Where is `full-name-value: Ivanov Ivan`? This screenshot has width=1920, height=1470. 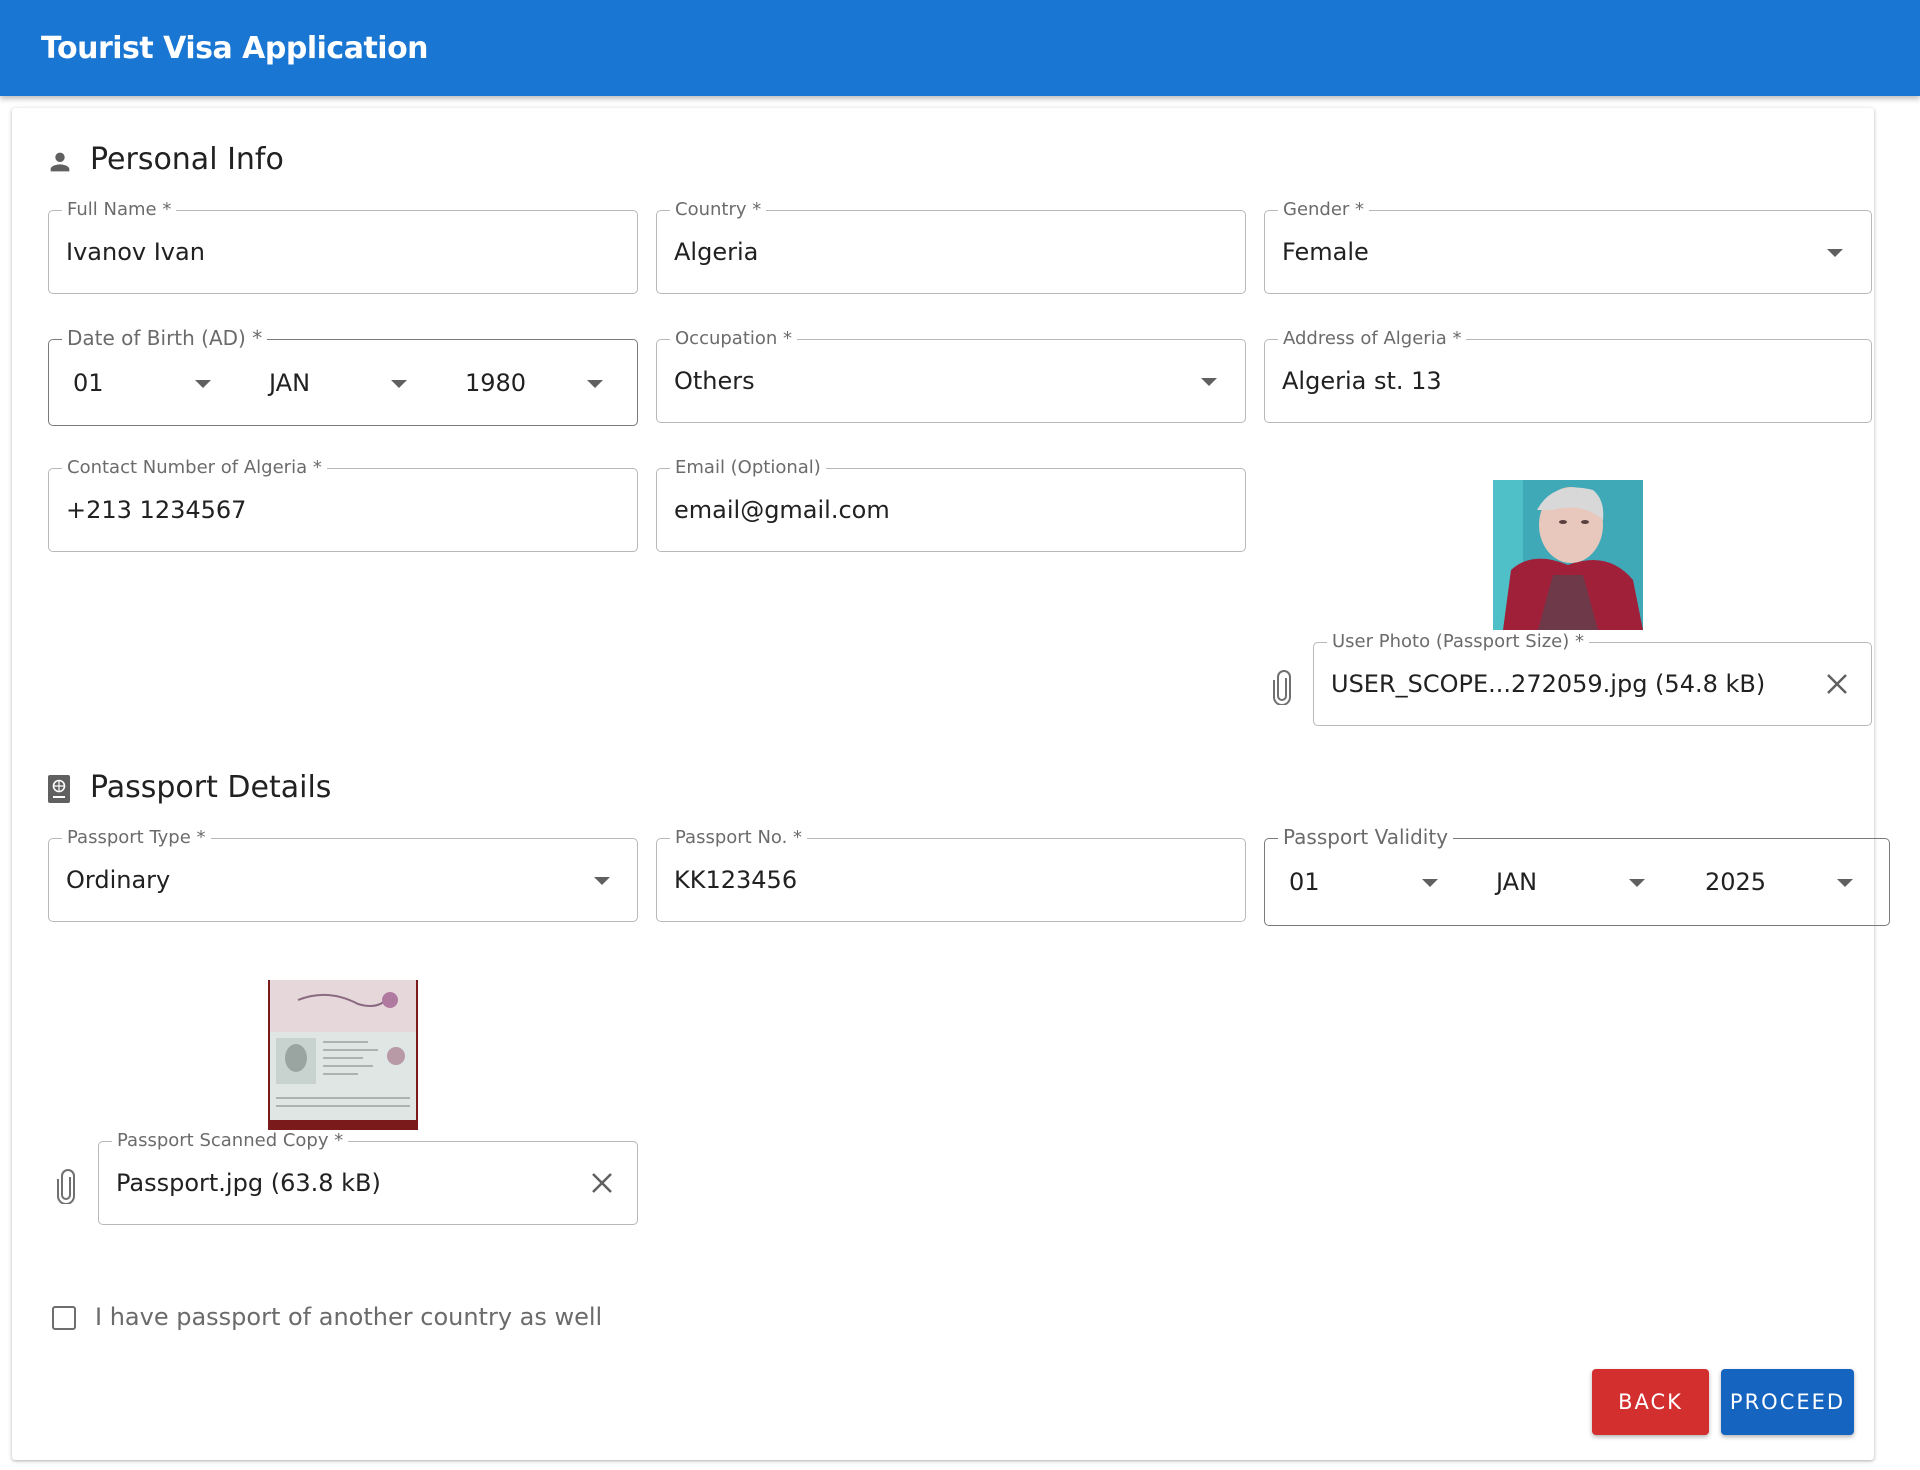
full-name-value: Ivanov Ivan is located at coordinates (135, 252).